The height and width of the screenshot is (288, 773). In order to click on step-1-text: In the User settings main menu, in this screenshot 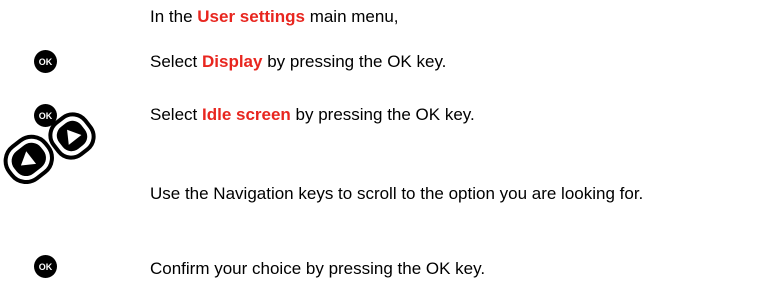, I will do `click(274, 17)`.